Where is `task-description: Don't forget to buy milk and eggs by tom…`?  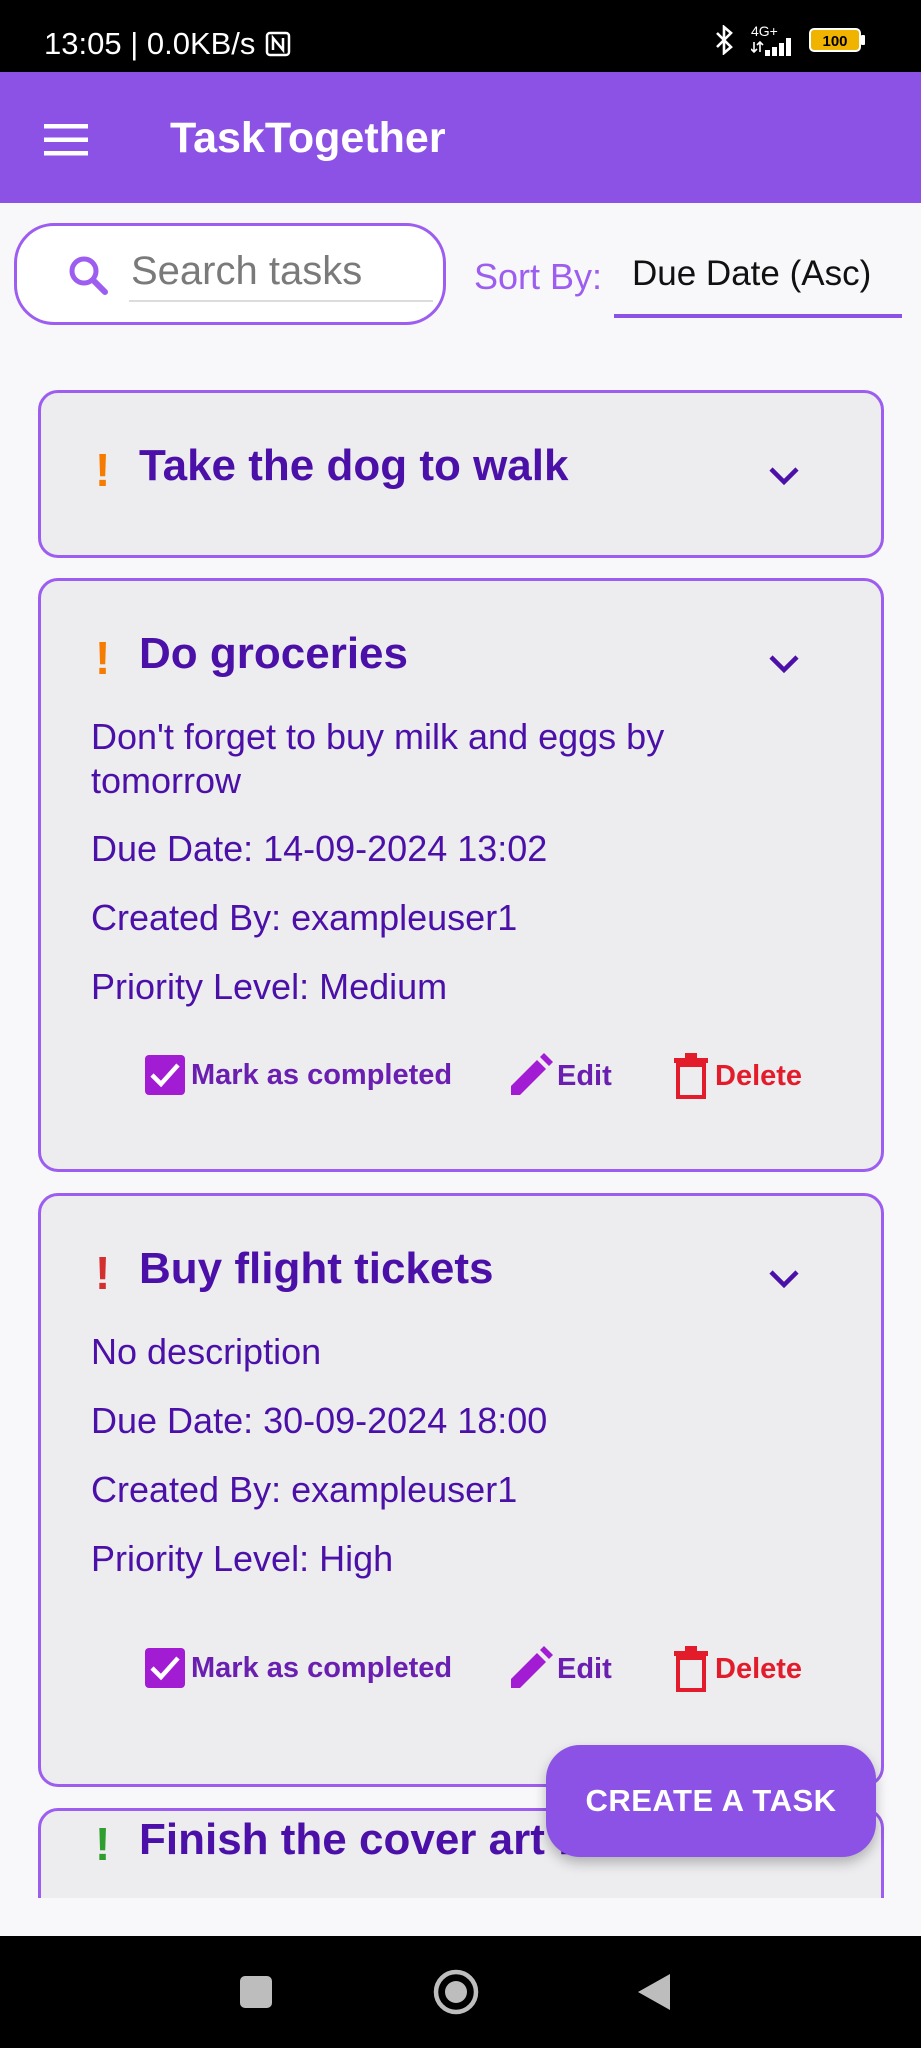 task-description: Don't forget to buy milk and eggs by tom… is located at coordinates (378, 758).